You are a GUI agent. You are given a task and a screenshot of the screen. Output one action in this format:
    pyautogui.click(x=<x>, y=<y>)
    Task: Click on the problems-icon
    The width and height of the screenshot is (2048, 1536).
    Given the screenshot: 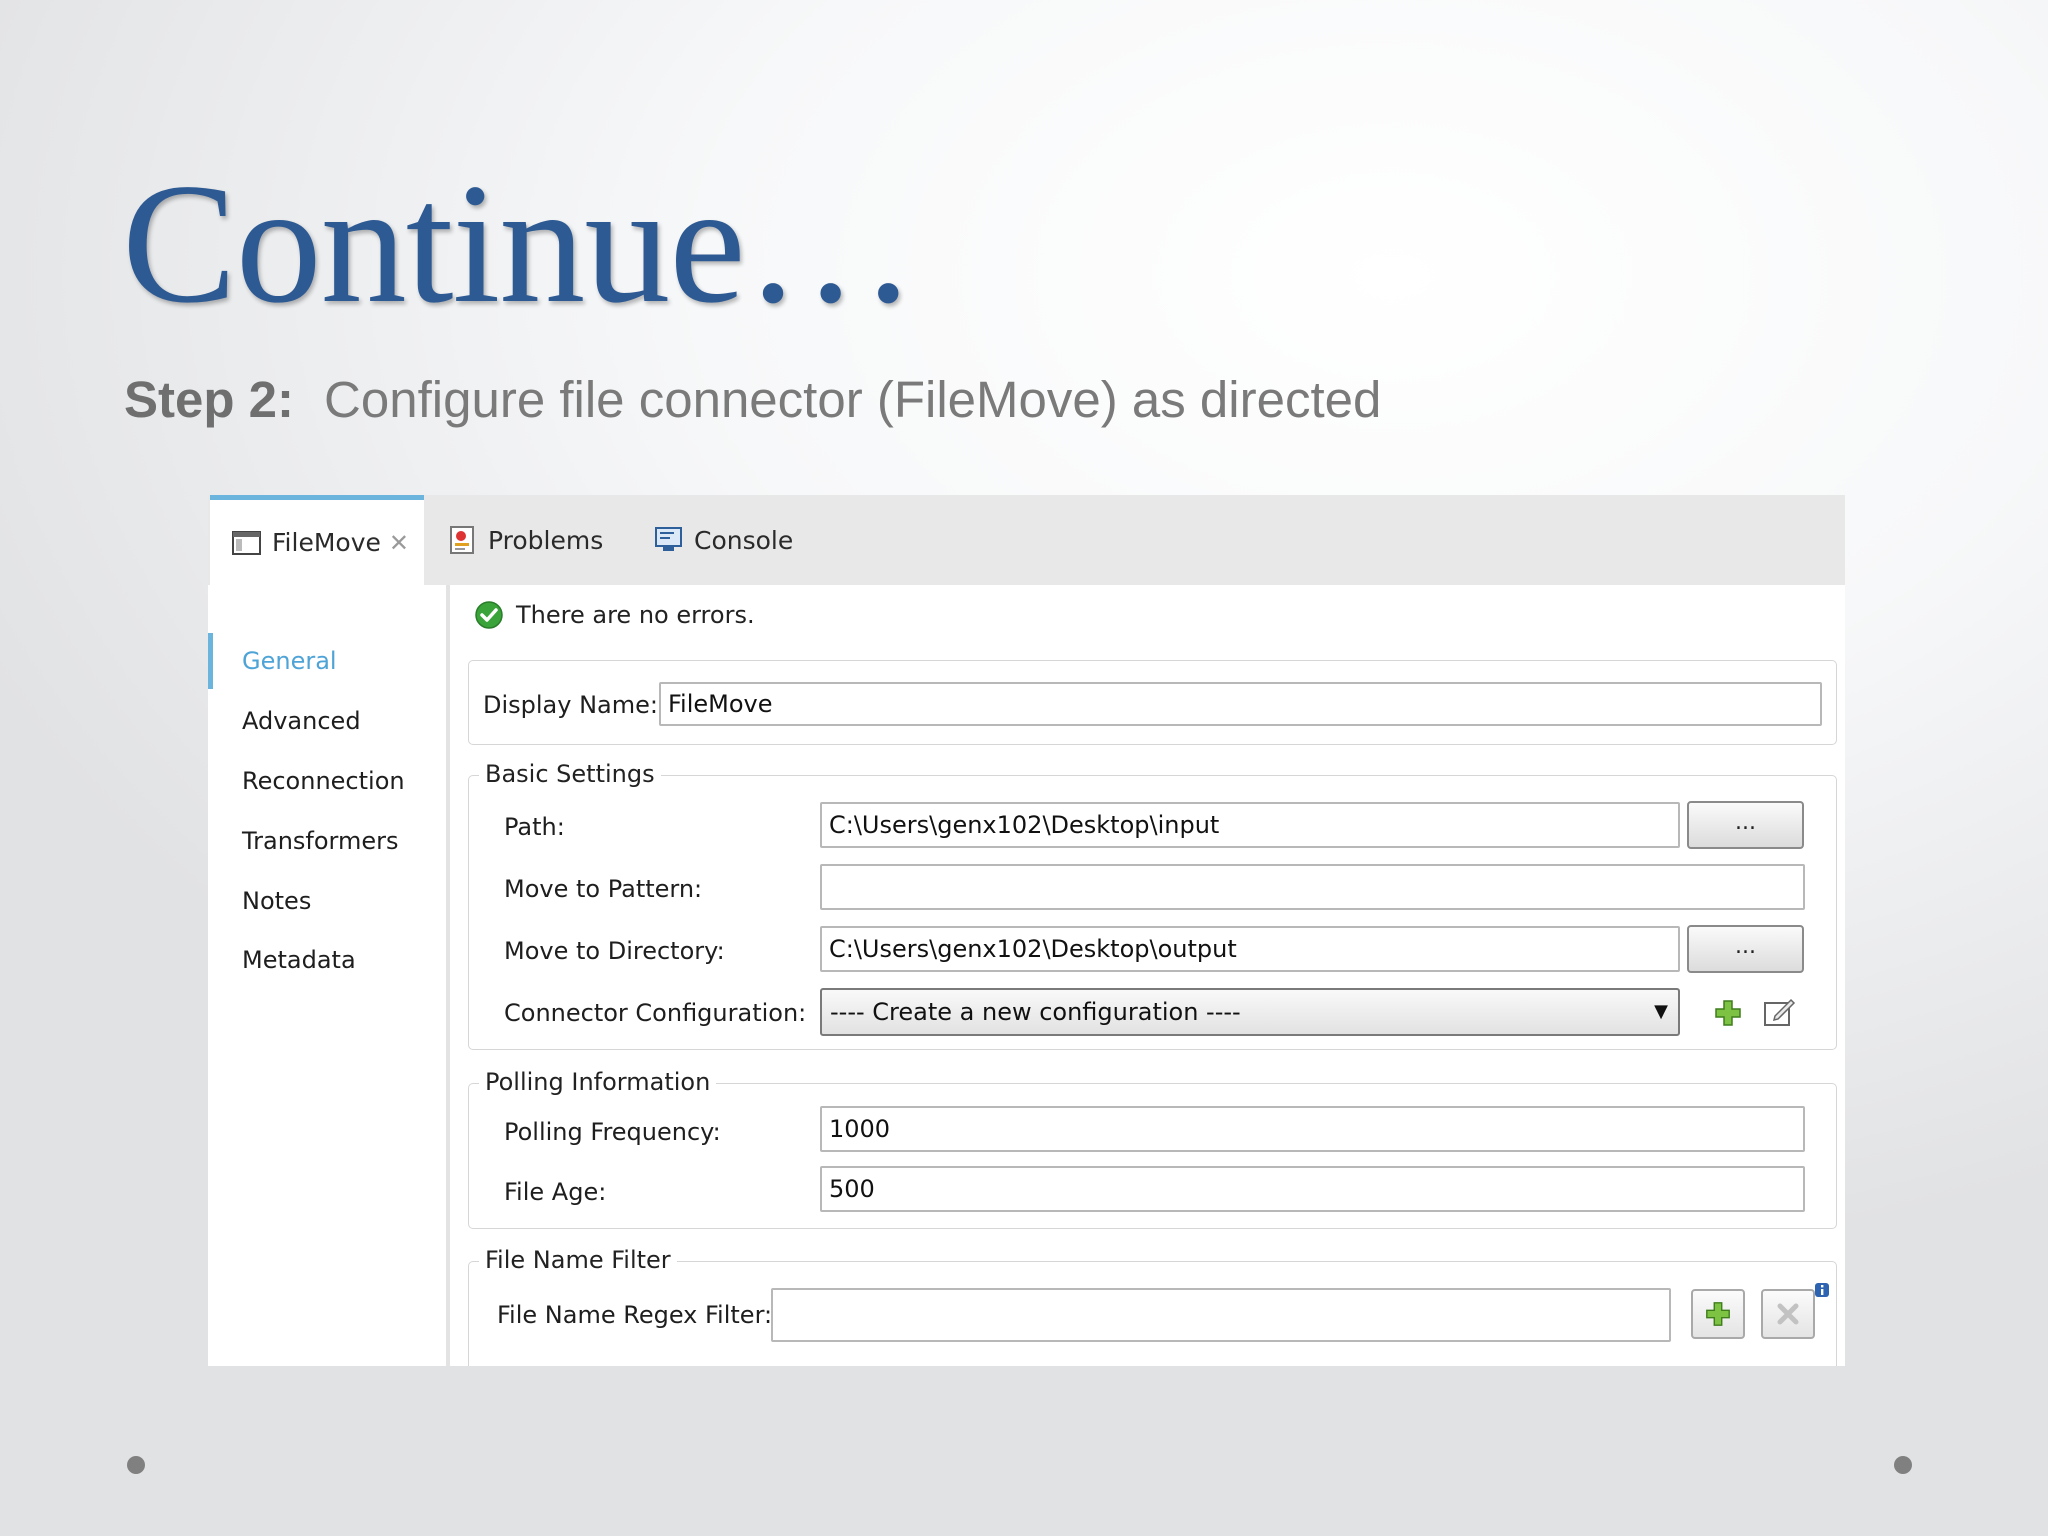 What is the action you would take?
    pyautogui.click(x=463, y=540)
    